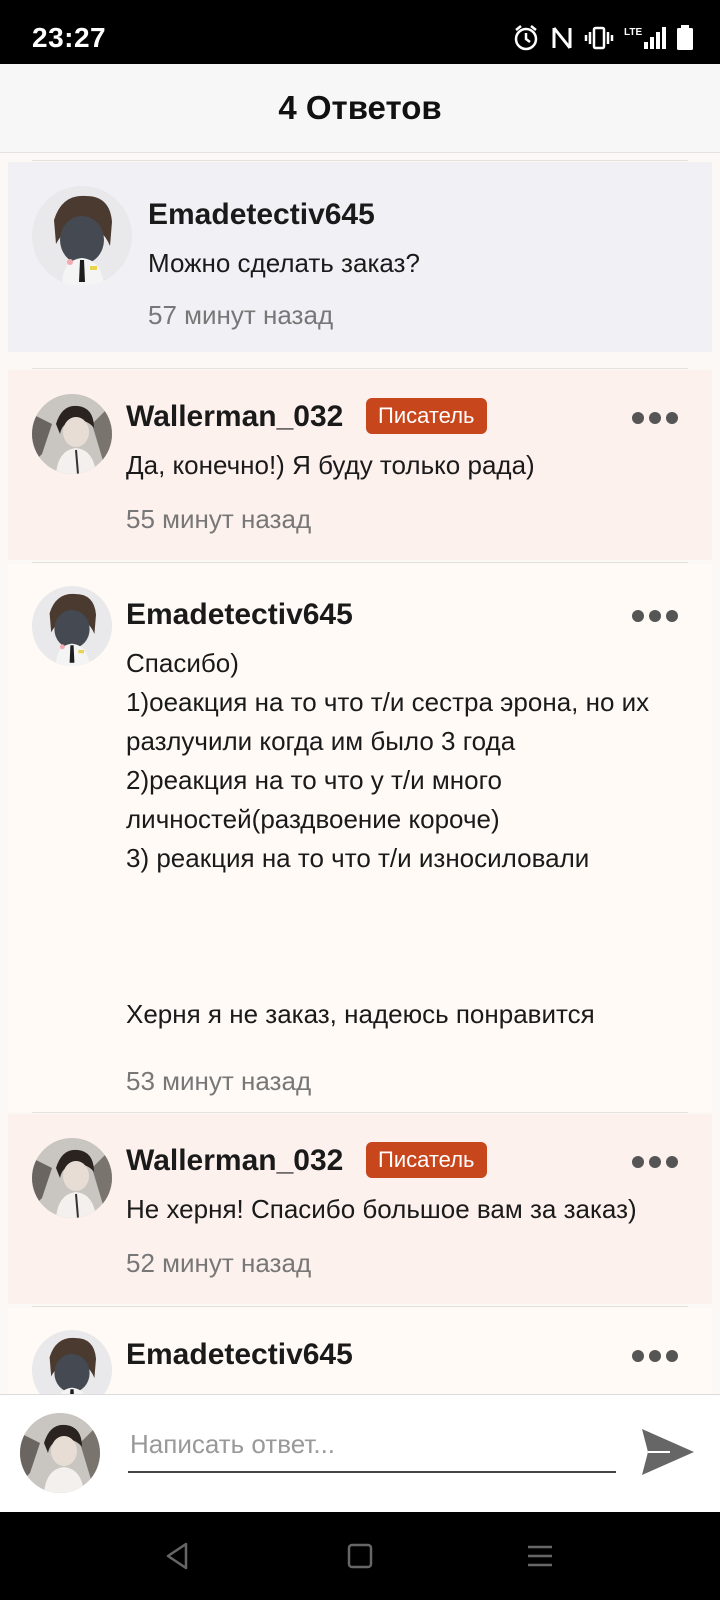  What do you see at coordinates (562, 38) in the screenshot?
I see `nfc-icon` at bounding box center [562, 38].